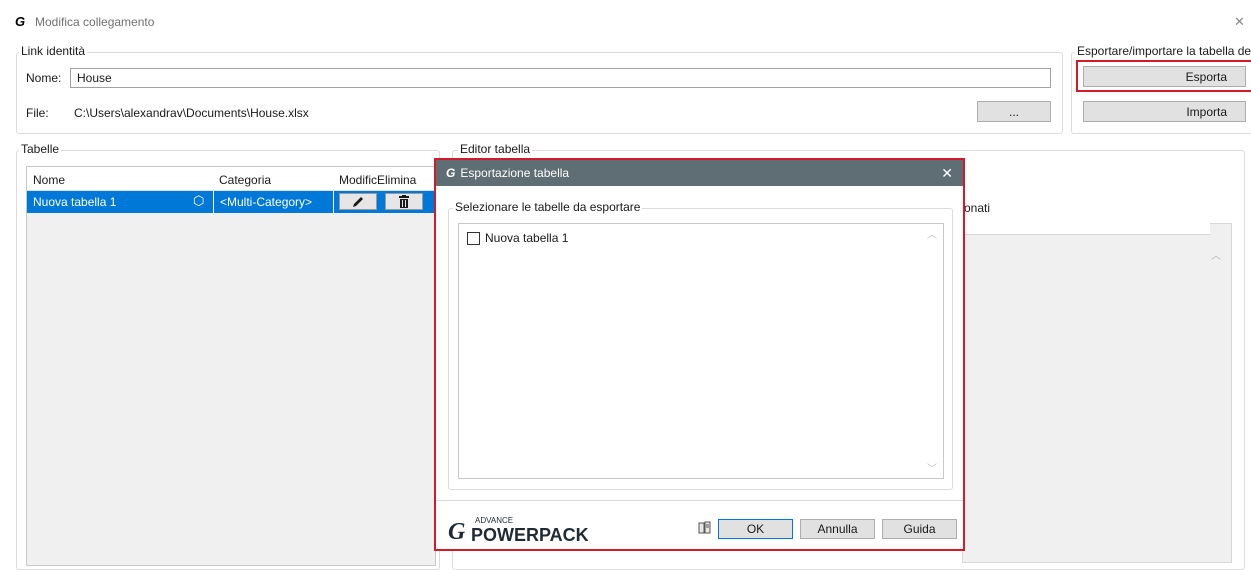 The image size is (1251, 570). Describe the element at coordinates (699, 173) in the screenshot. I see `export-dialog-titlebar: G Esportazione tabella ✕` at that location.